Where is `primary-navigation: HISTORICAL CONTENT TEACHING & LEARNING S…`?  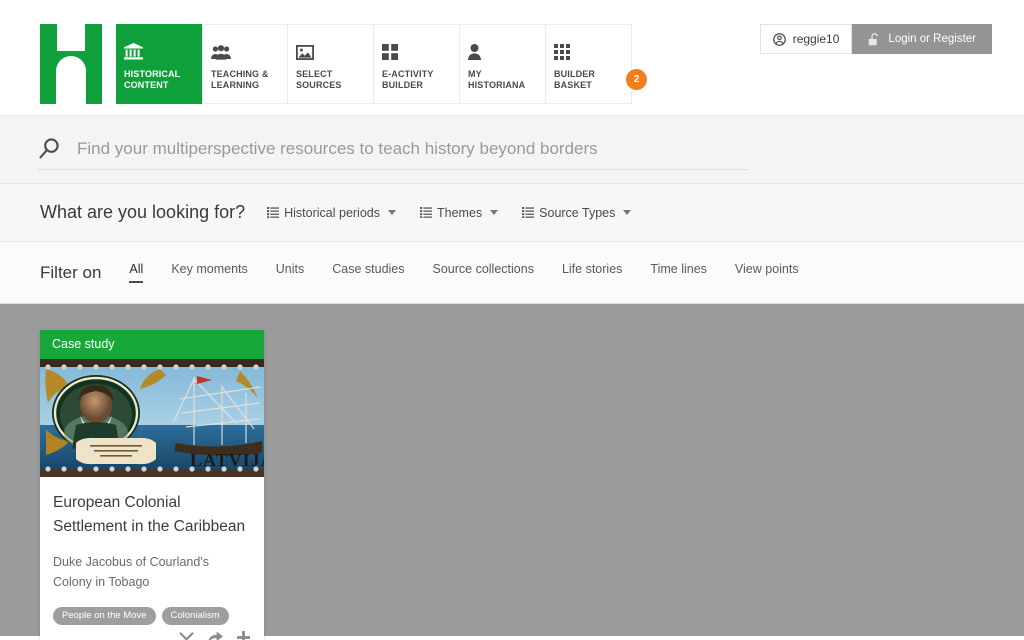
primary-navigation: HISTORICAL CONTENT TEACHING & LEARNING S… is located at coordinates (343, 64).